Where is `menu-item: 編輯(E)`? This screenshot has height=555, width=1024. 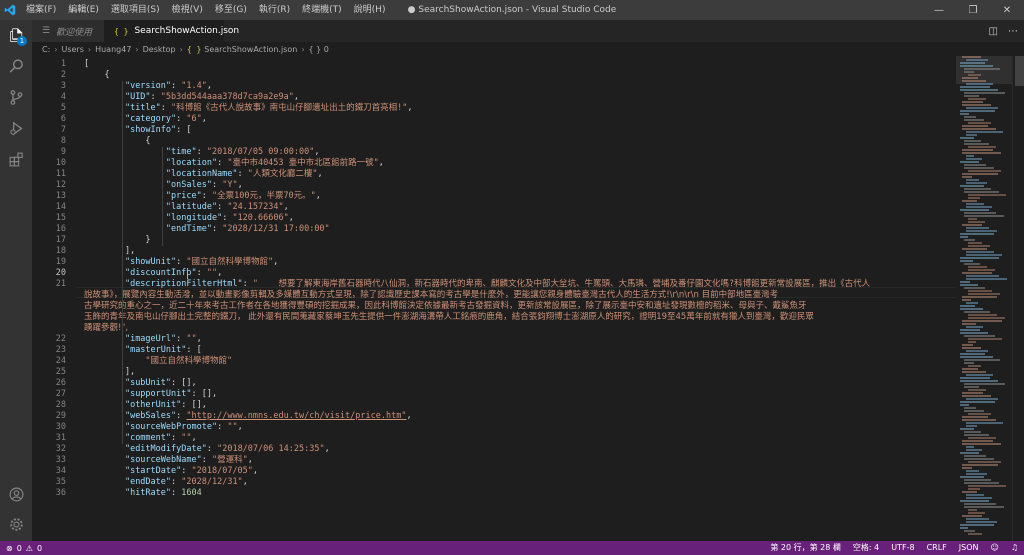
menu-item: 編輯(E) is located at coordinates (83, 10).